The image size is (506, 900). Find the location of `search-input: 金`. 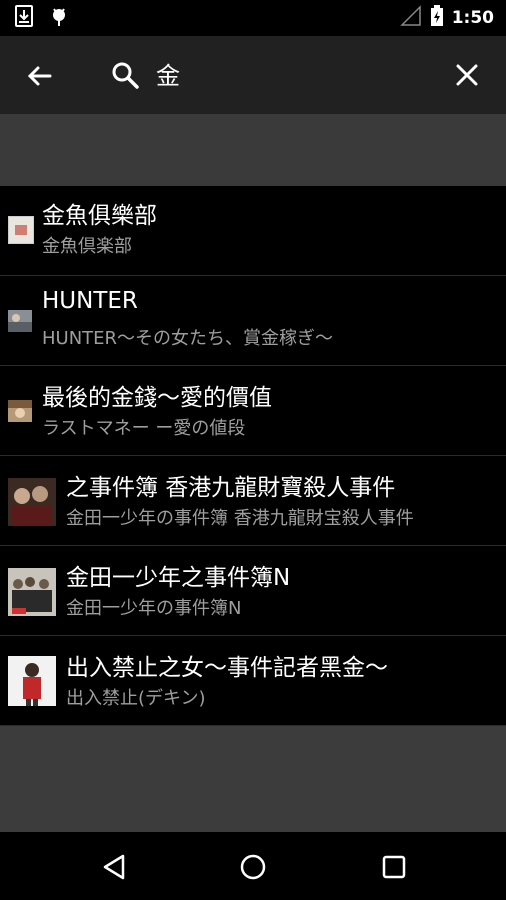

search-input: 金 is located at coordinates (168, 73).